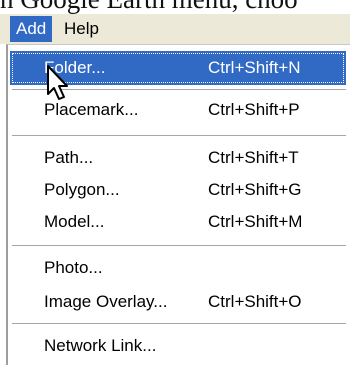  I want to click on menu-add: Add, so click(31, 29).